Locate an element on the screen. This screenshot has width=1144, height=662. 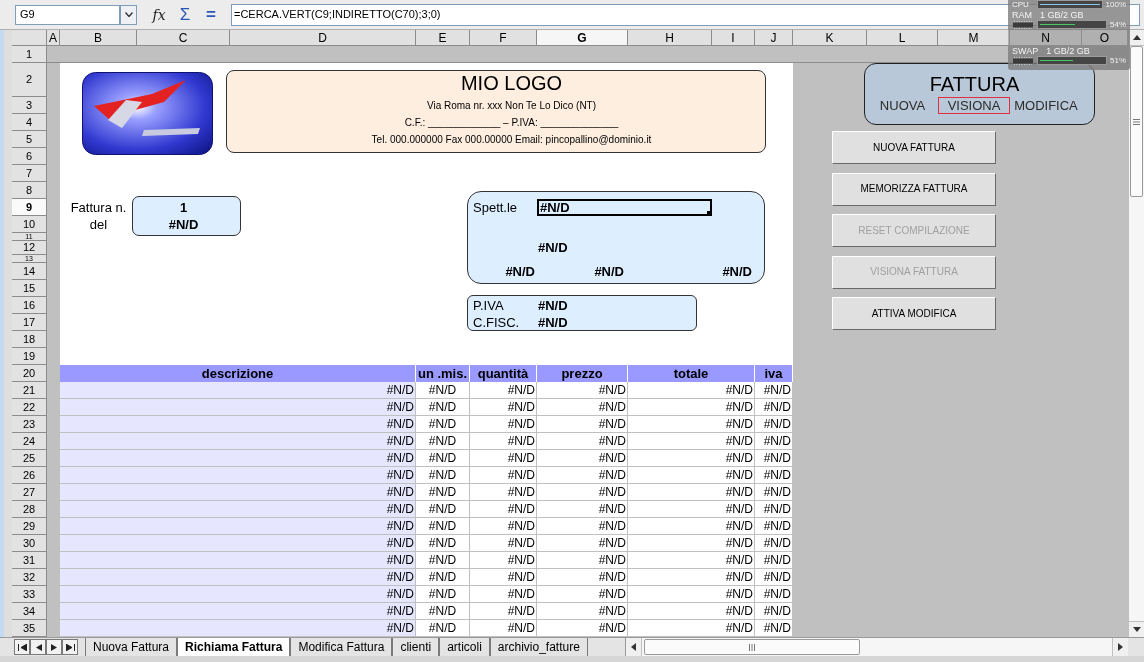
row-header: 21 is located at coordinates (29, 390).